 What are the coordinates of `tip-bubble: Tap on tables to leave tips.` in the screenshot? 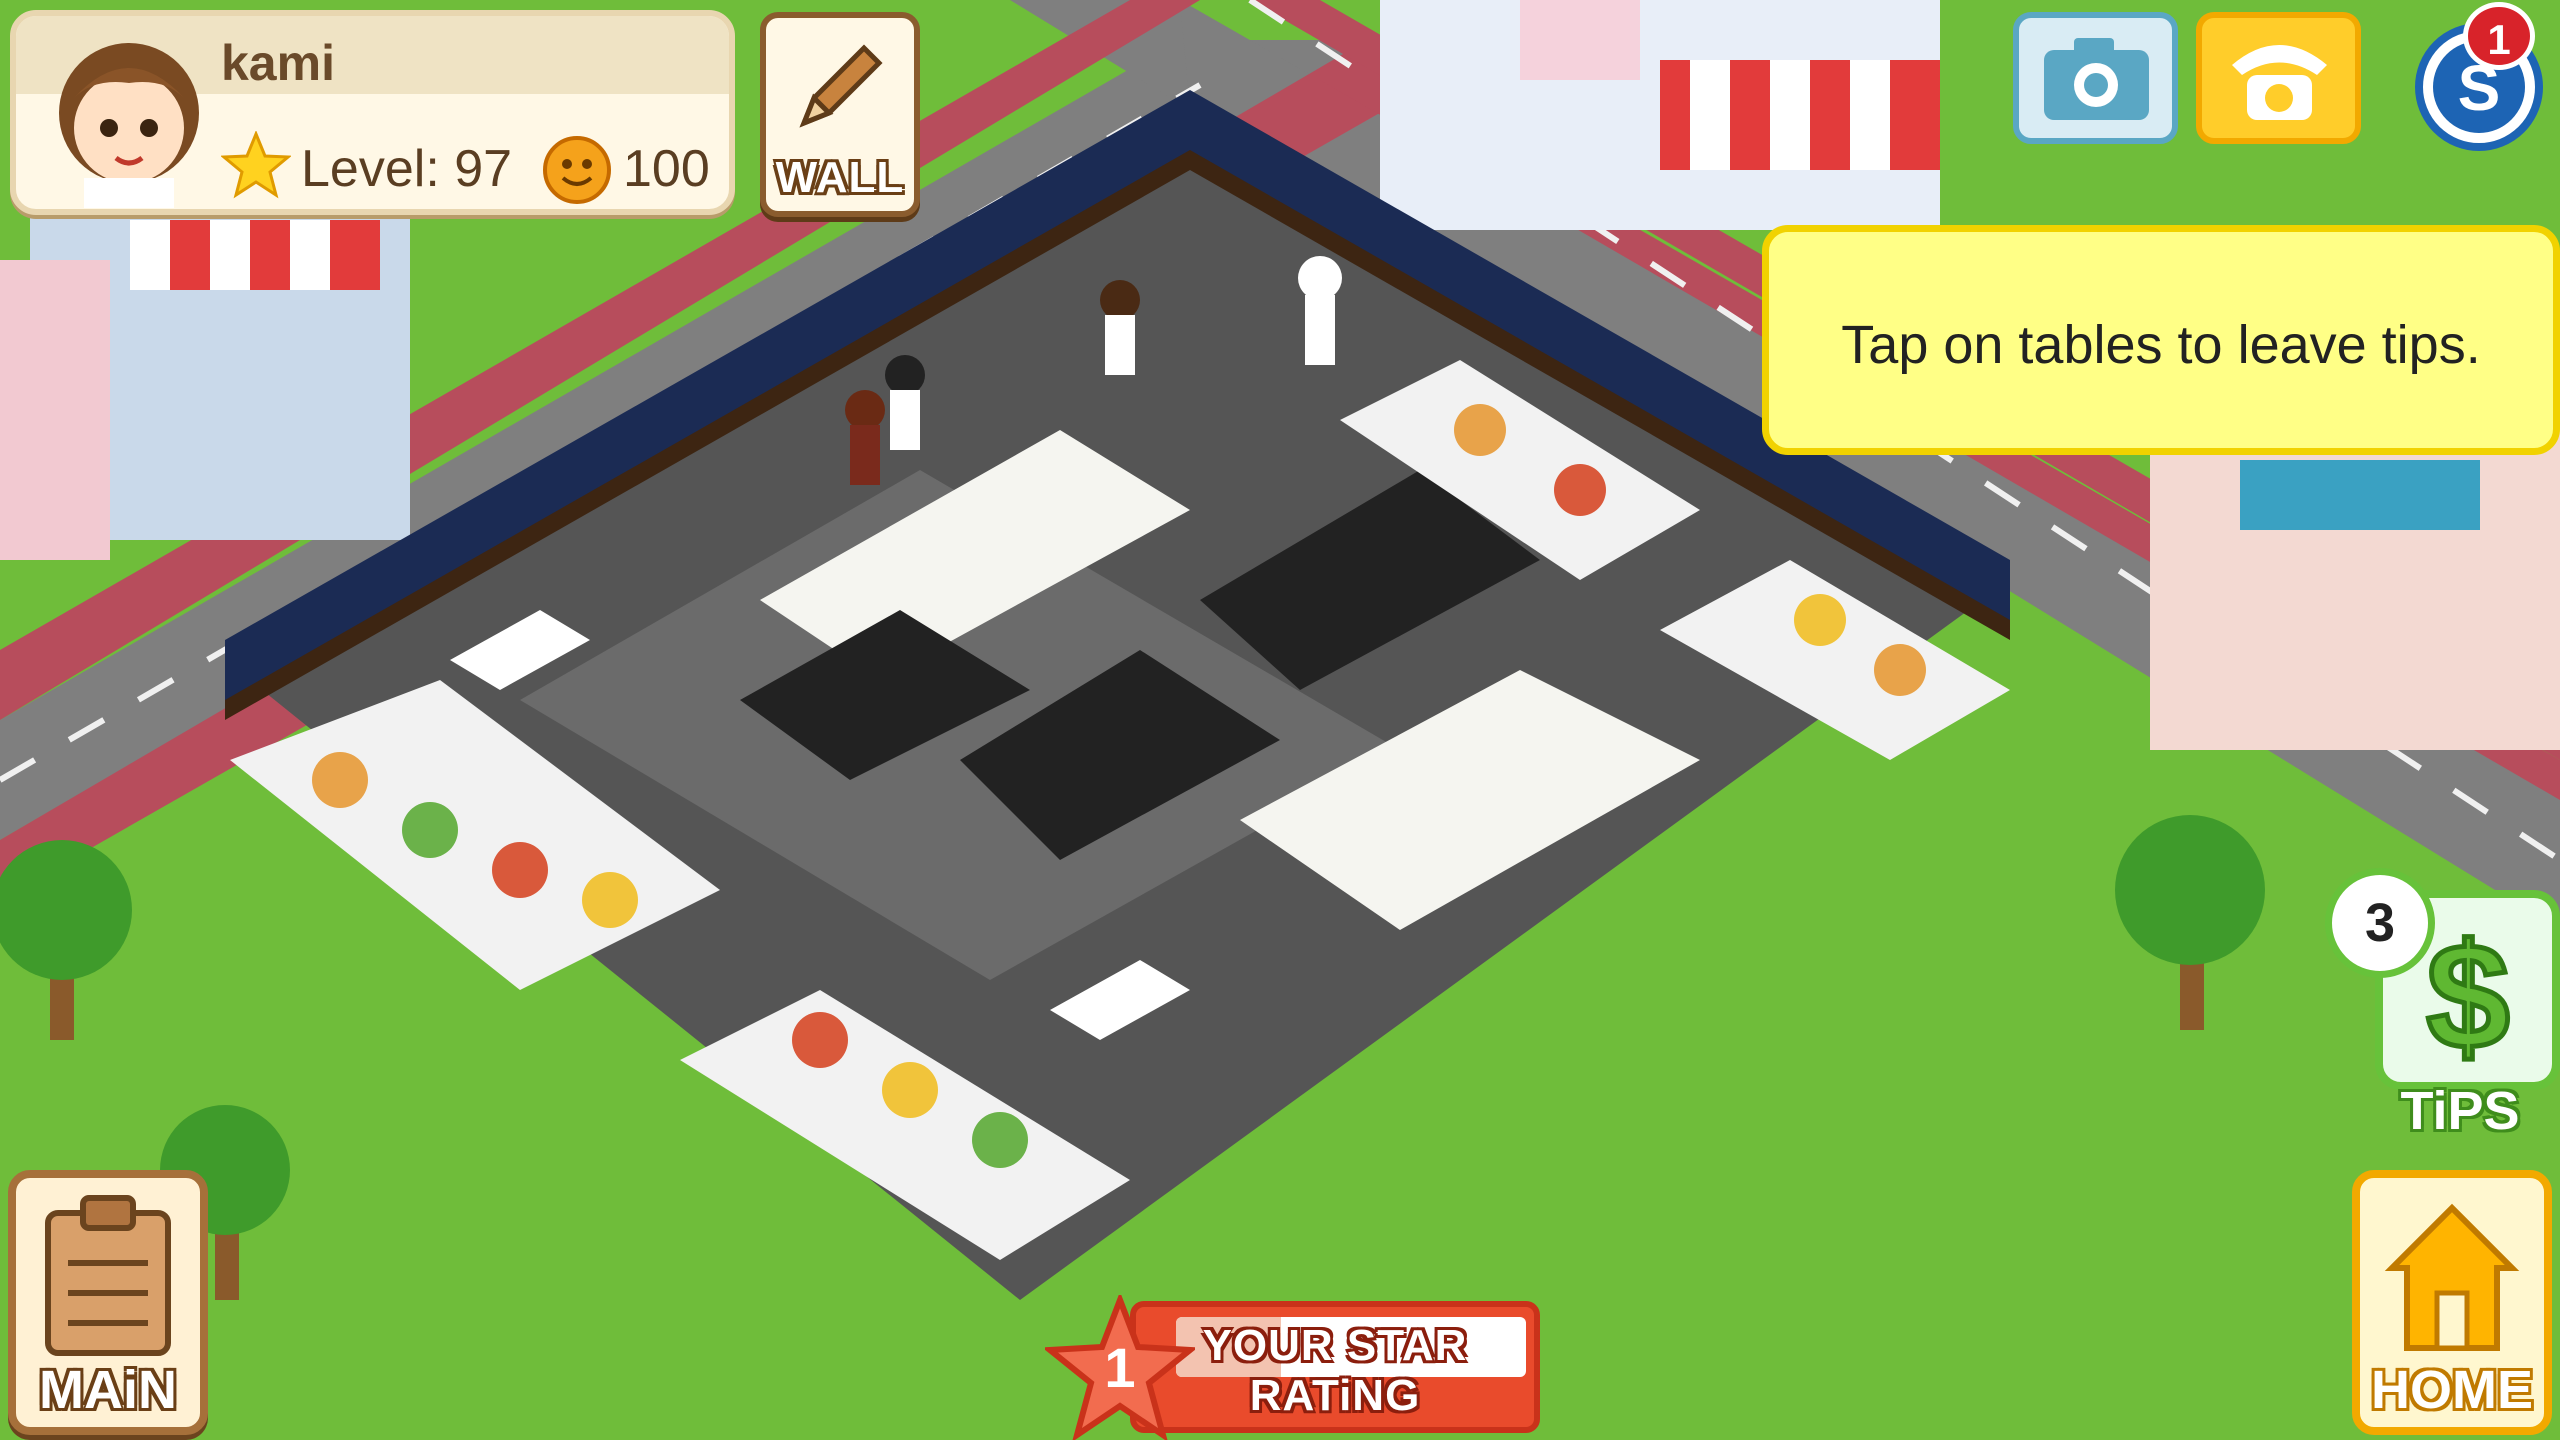 It's located at (2161, 340).